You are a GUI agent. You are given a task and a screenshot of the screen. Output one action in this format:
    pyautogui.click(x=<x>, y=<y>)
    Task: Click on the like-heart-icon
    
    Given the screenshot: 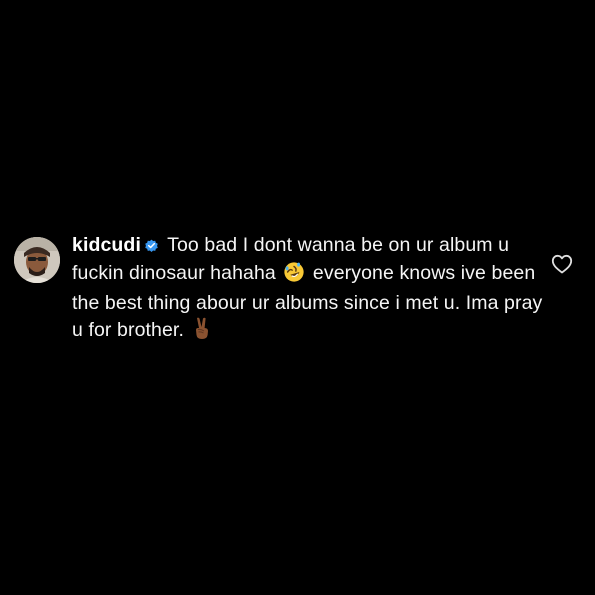 What is the action you would take?
    pyautogui.click(x=562, y=264)
    